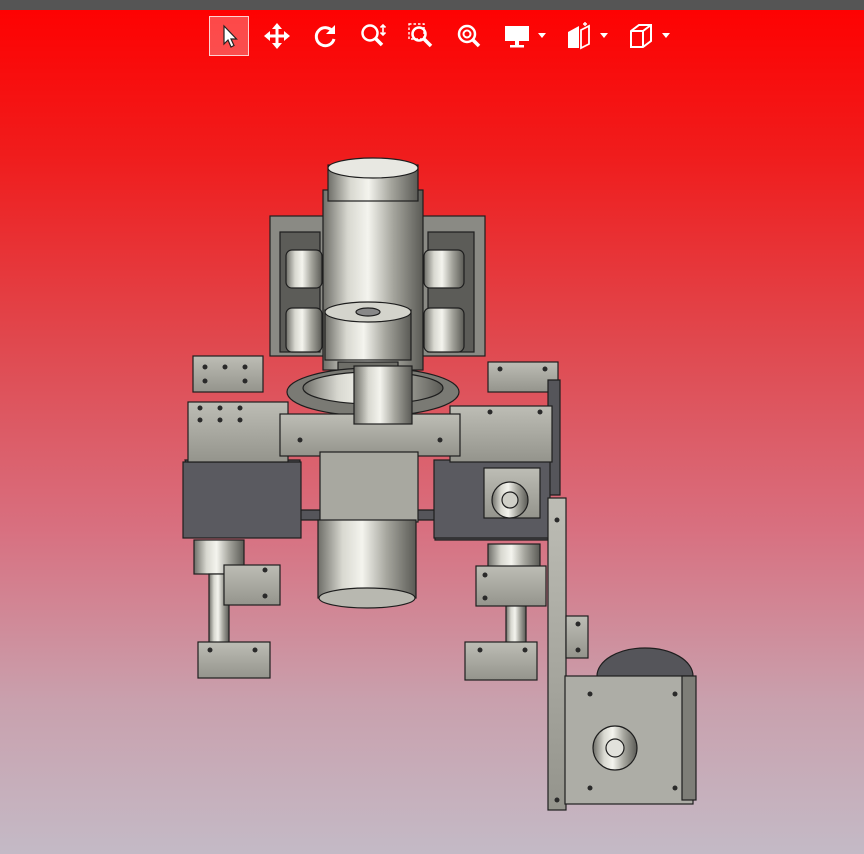 The width and height of the screenshot is (864, 854). I want to click on left-base-plate, so click(242, 500).